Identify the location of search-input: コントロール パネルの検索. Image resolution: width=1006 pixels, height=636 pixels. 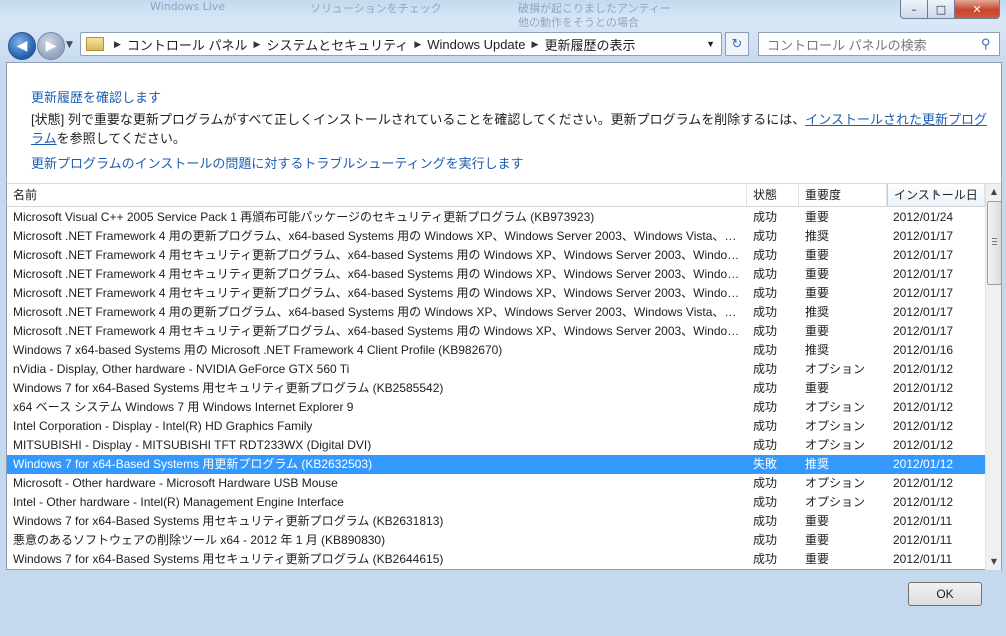
(870, 44).